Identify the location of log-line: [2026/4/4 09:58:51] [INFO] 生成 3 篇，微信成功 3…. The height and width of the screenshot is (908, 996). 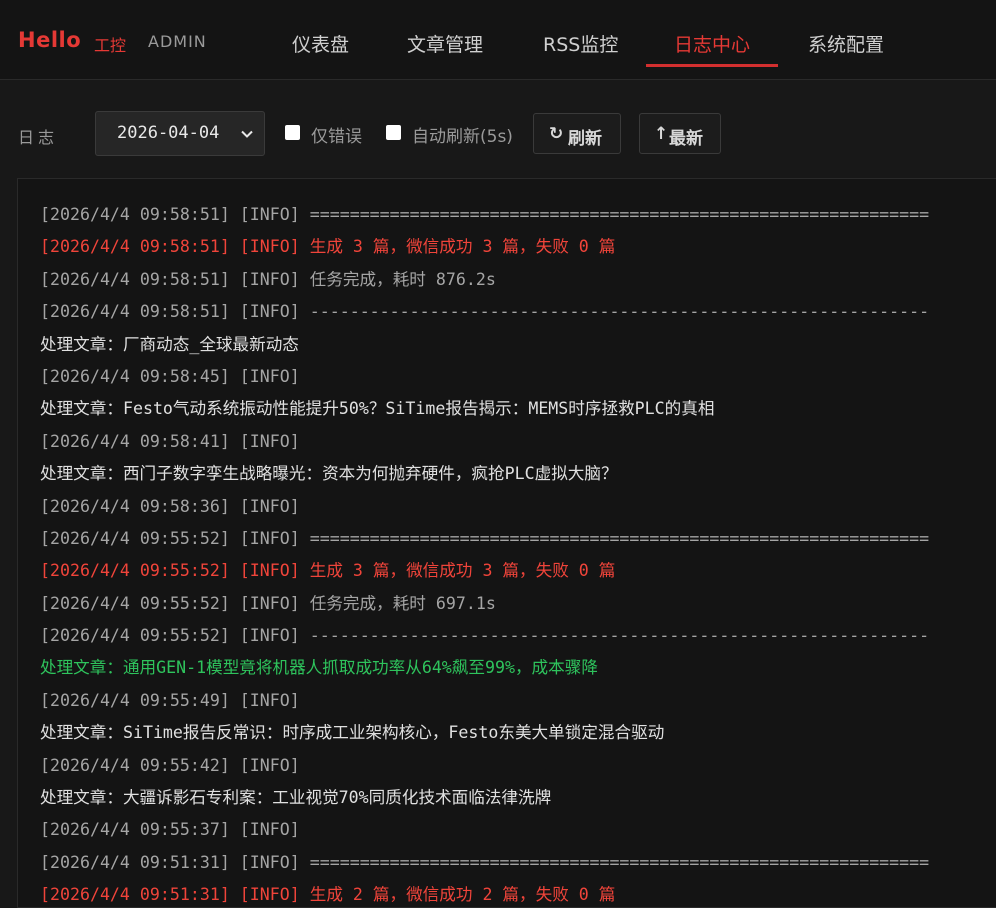
(328, 247).